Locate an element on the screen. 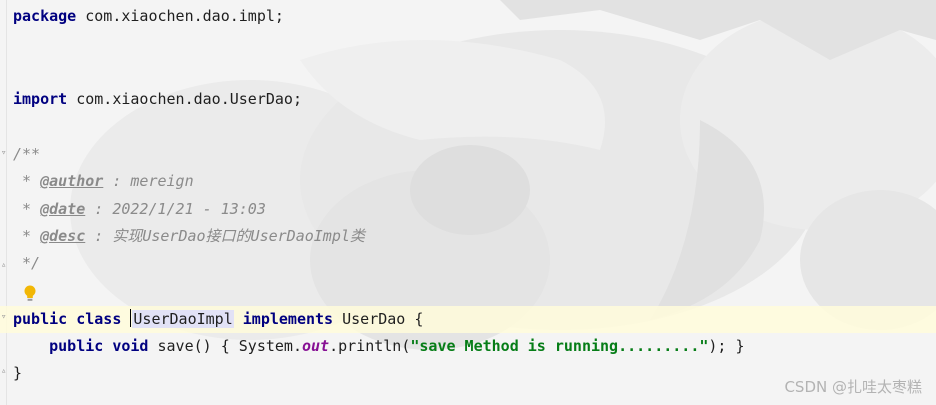  keyword-package: package is located at coordinates (45, 16).